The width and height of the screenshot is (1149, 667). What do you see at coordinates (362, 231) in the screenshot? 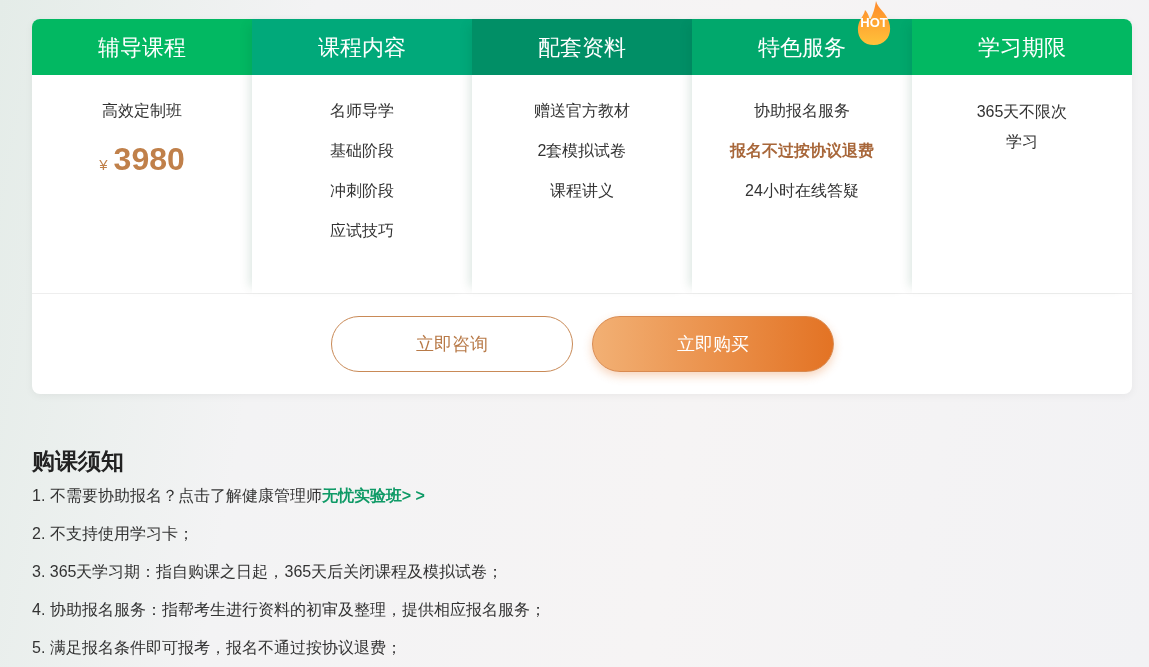
I see `feature-text: 应试技巧` at bounding box center [362, 231].